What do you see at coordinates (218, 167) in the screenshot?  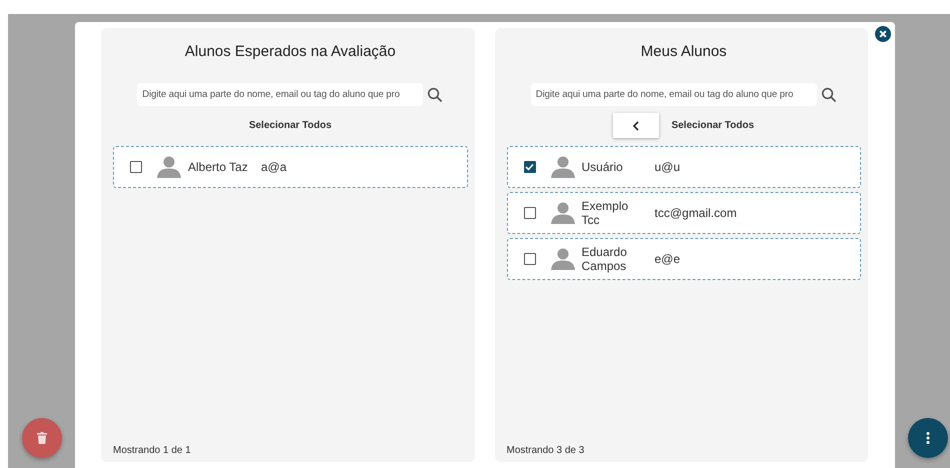 I see `student-name: Alberto Taz` at bounding box center [218, 167].